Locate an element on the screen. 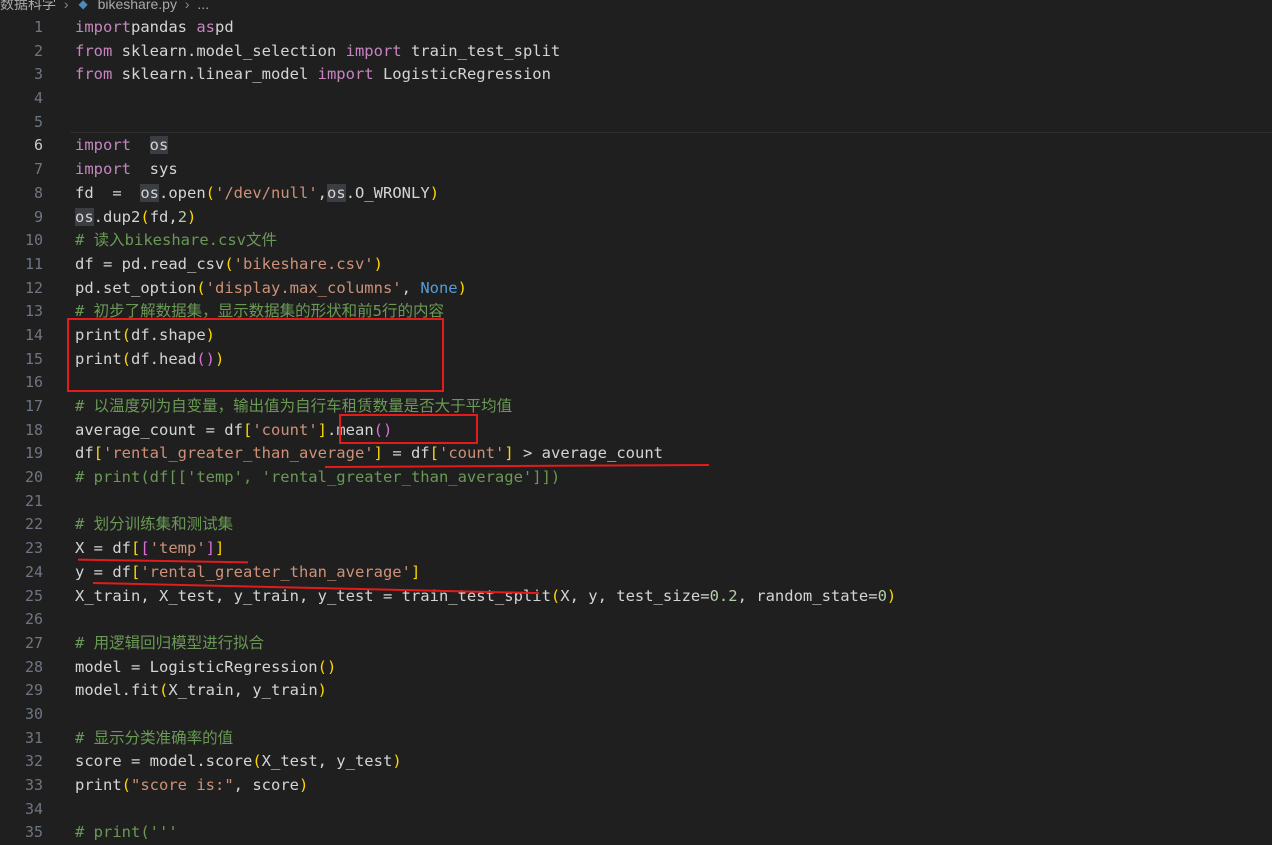 The image size is (1272, 845). code-line: 31 # 显示分类准确率的值 is located at coordinates (636, 739).